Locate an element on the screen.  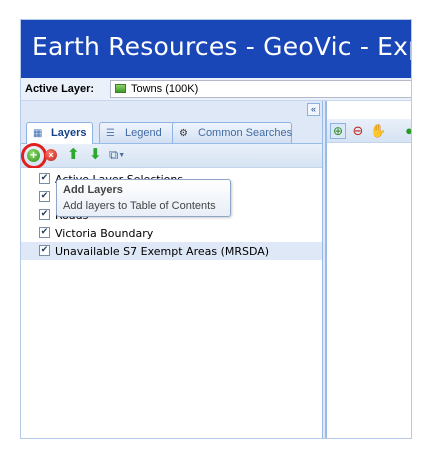
collapse-icon: « is located at coordinates (313, 109).